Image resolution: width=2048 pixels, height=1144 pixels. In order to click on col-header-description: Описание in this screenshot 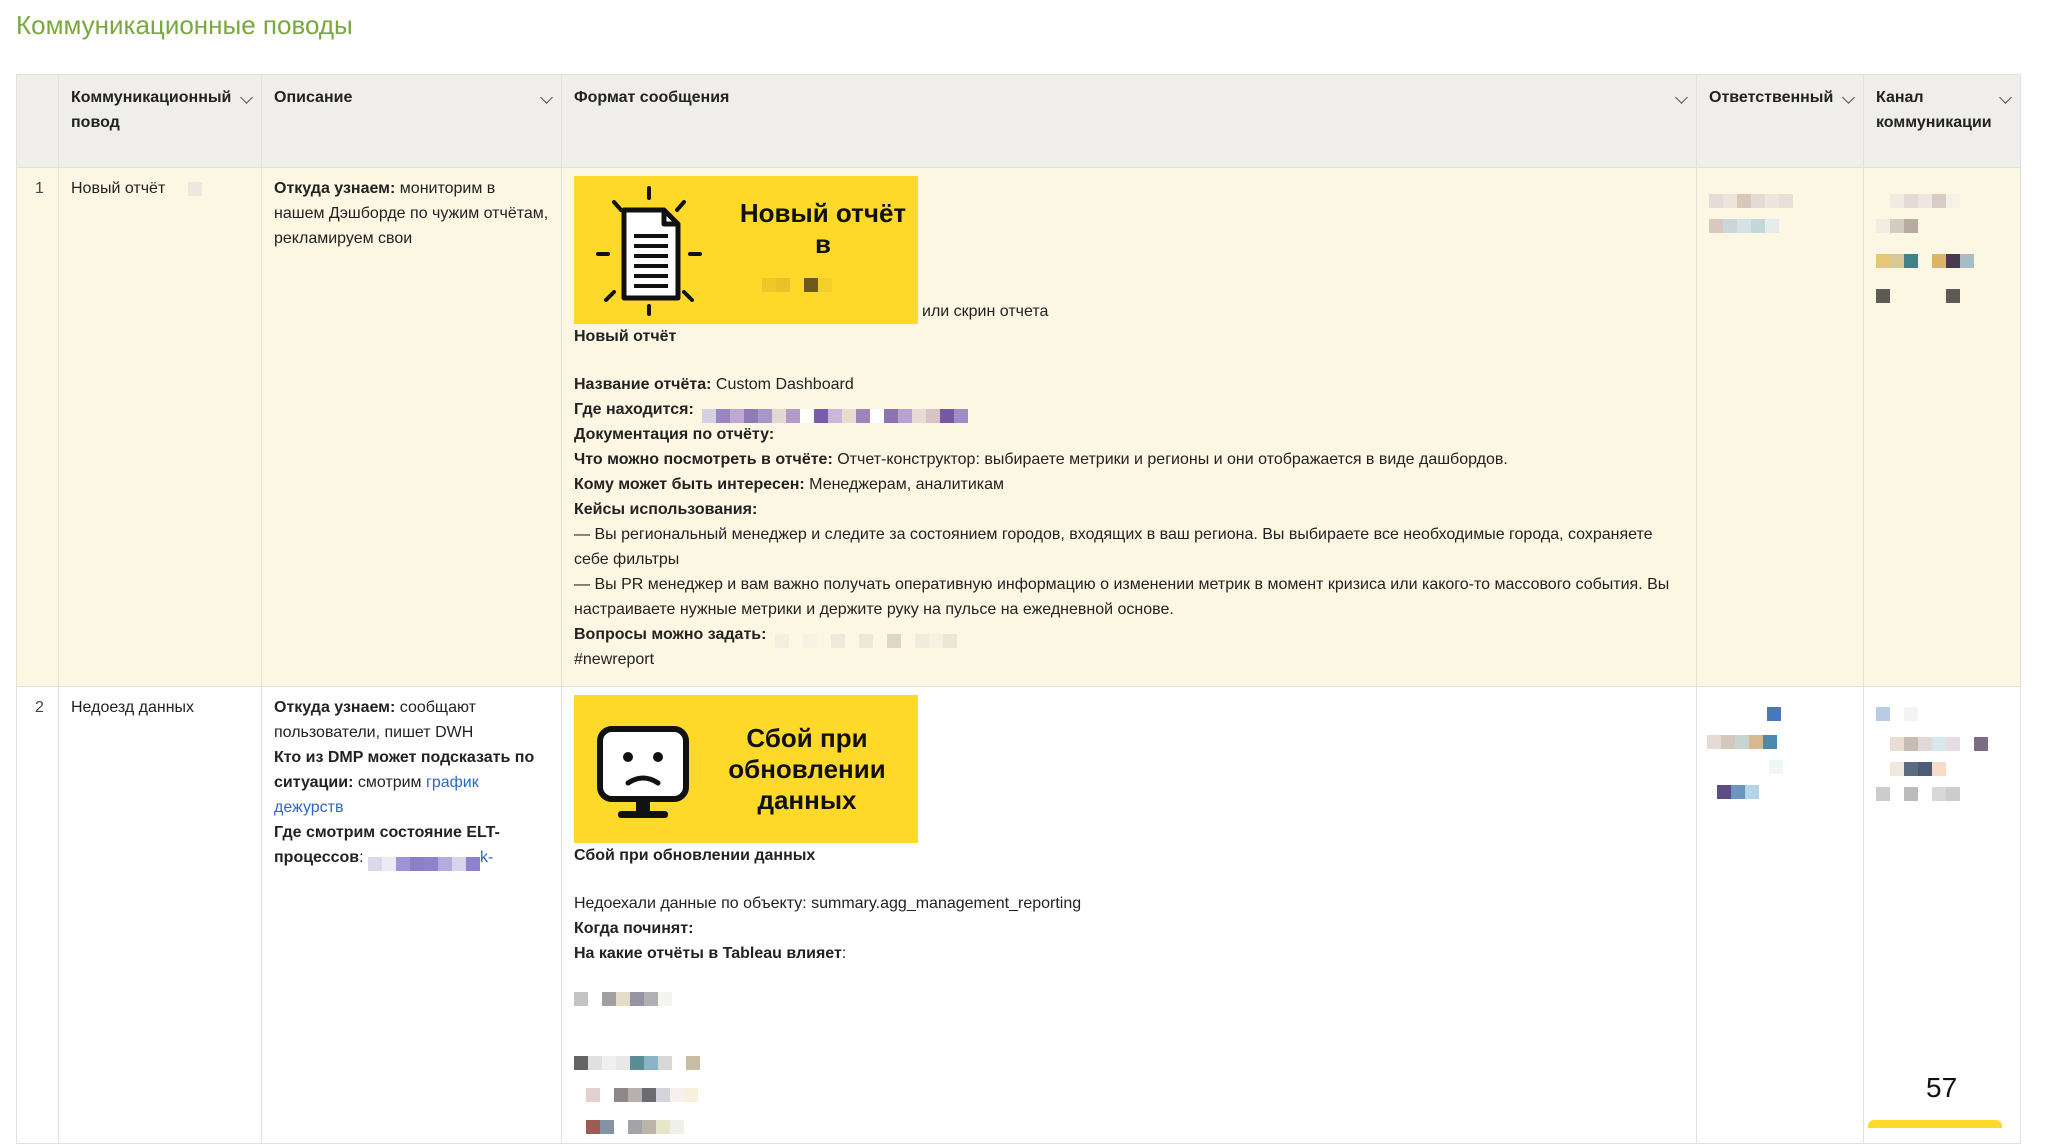, I will do `click(411, 121)`.